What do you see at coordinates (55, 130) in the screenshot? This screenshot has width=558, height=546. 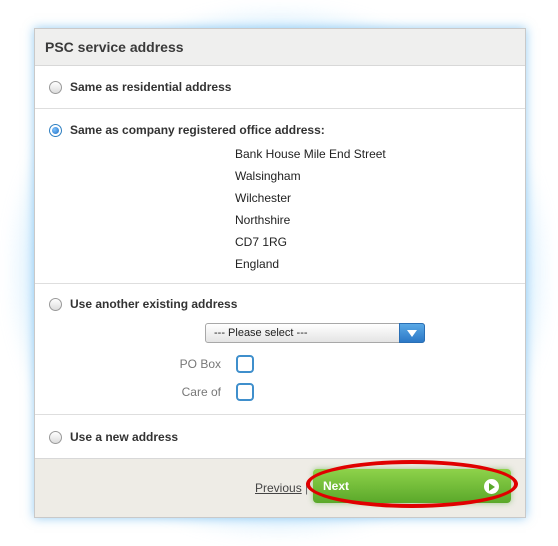 I see `radio-registered-office` at bounding box center [55, 130].